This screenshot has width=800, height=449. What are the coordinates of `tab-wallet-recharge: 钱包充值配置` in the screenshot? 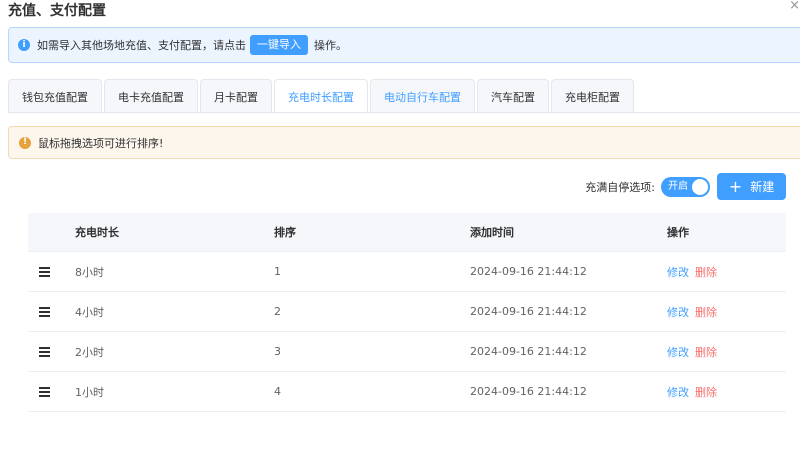 It's located at (55, 96).